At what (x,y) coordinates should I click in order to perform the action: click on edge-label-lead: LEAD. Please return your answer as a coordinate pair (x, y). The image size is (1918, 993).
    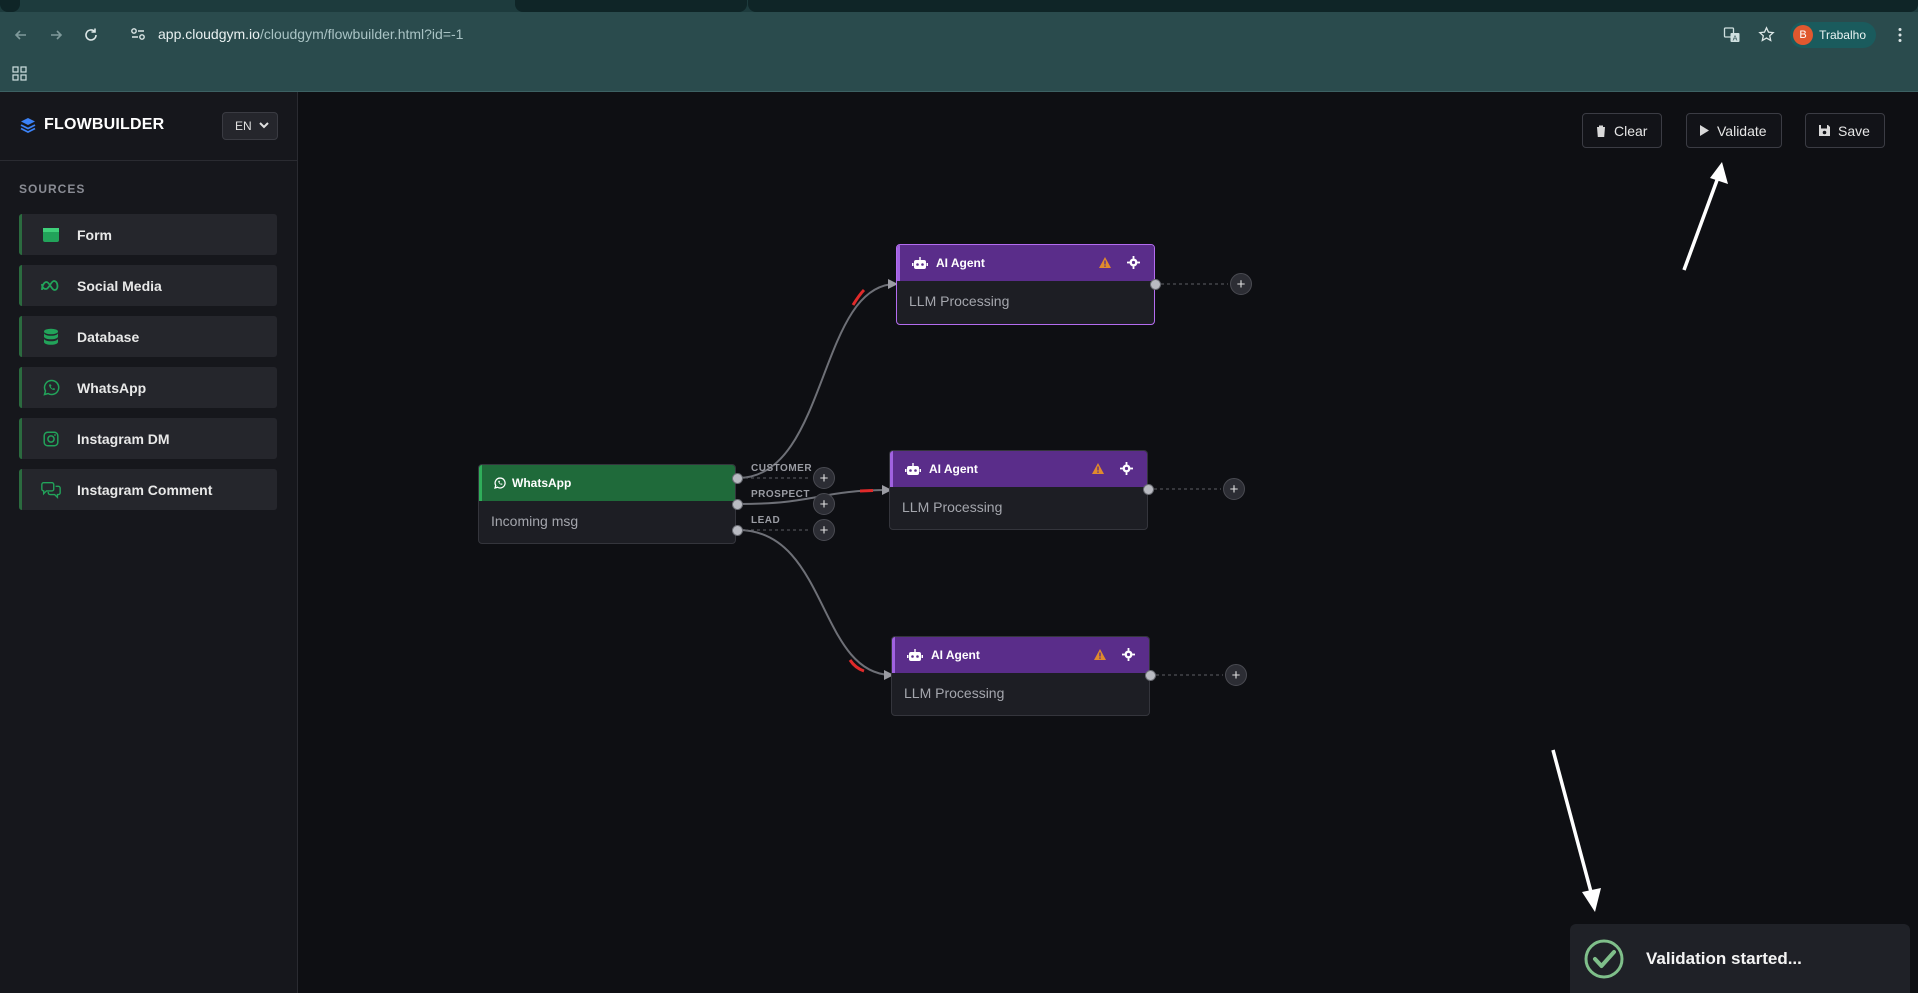
    Looking at the image, I should click on (766, 520).